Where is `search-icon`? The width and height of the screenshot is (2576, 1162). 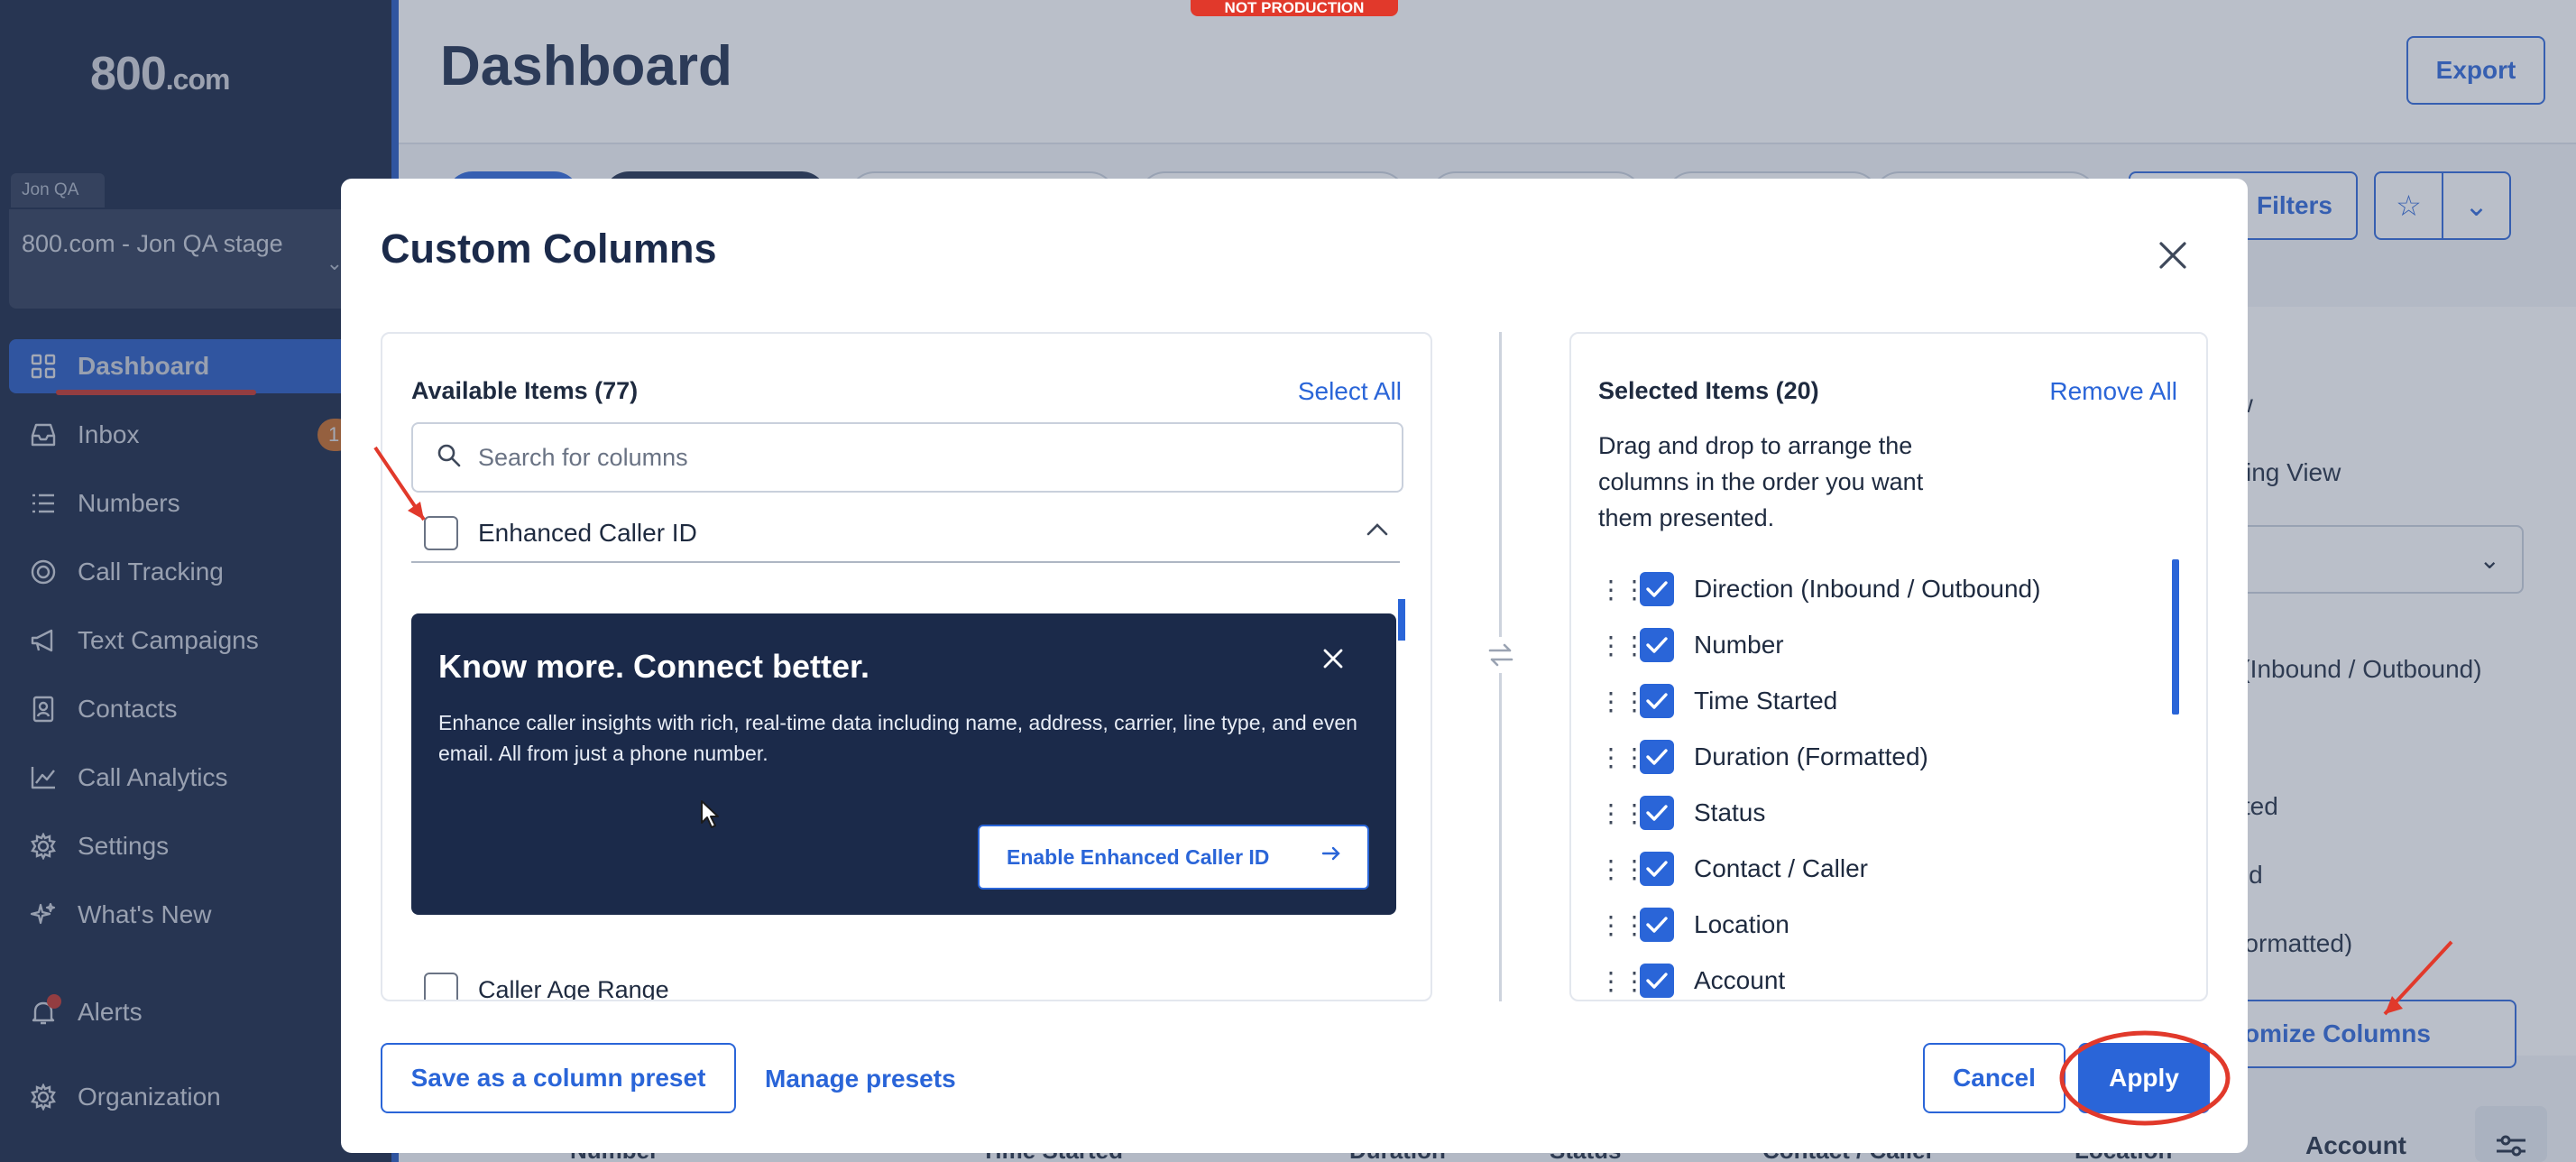 search-icon is located at coordinates (449, 458).